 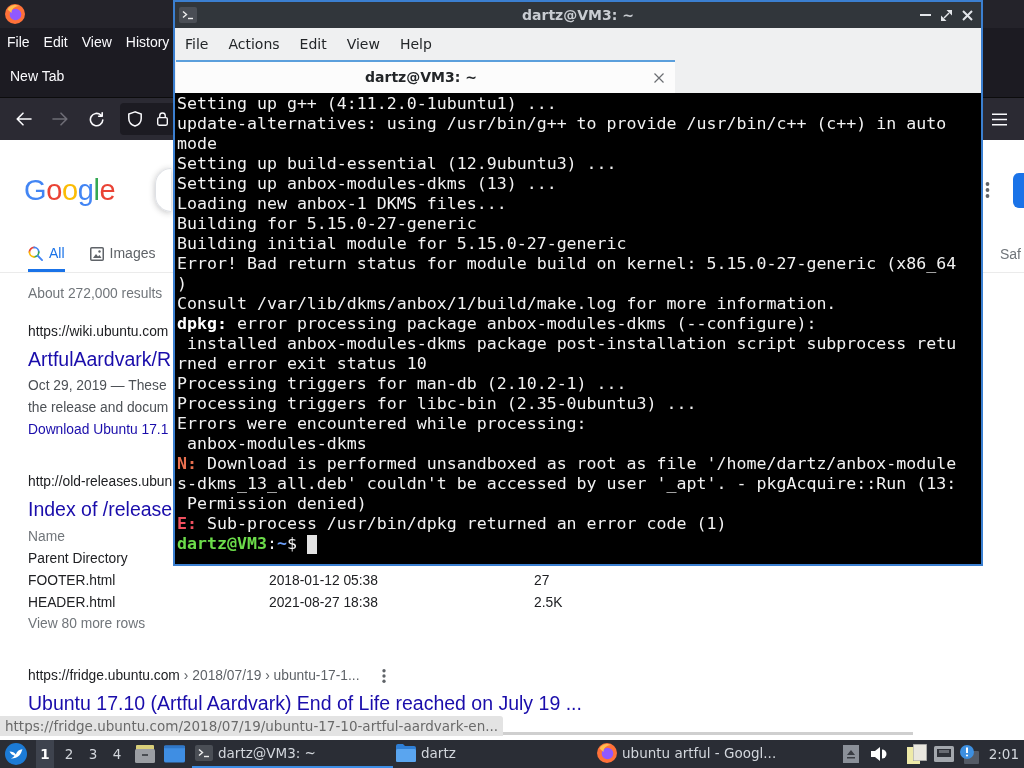 What do you see at coordinates (548, 602) in the screenshot?
I see `table-cell: 2.5K` at bounding box center [548, 602].